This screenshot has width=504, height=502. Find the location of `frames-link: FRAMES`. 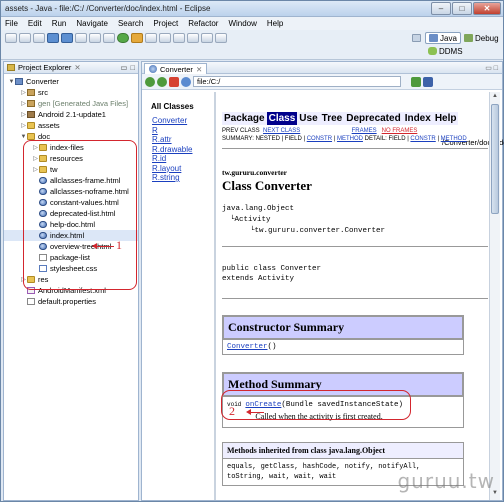

frames-link: FRAMES is located at coordinates (364, 131).